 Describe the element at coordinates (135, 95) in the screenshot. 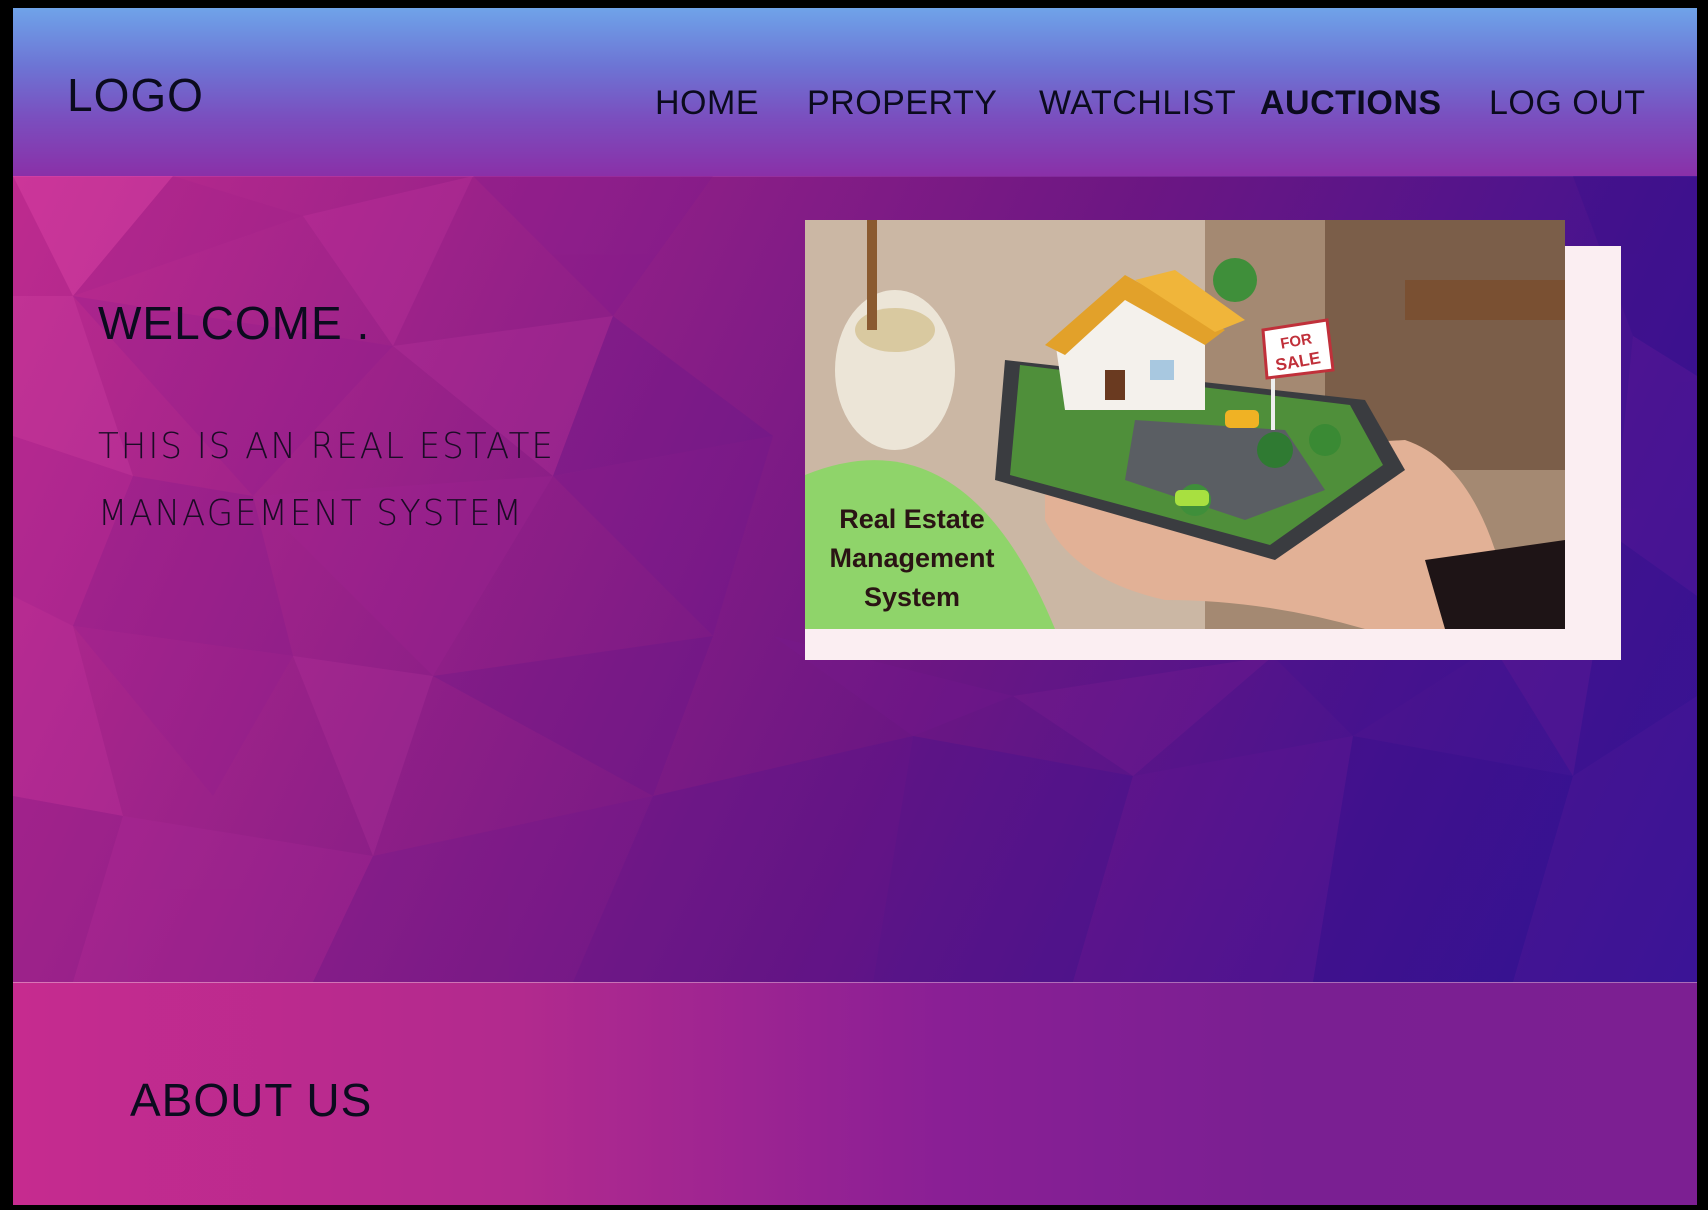

I see `logo: LOGO` at that location.